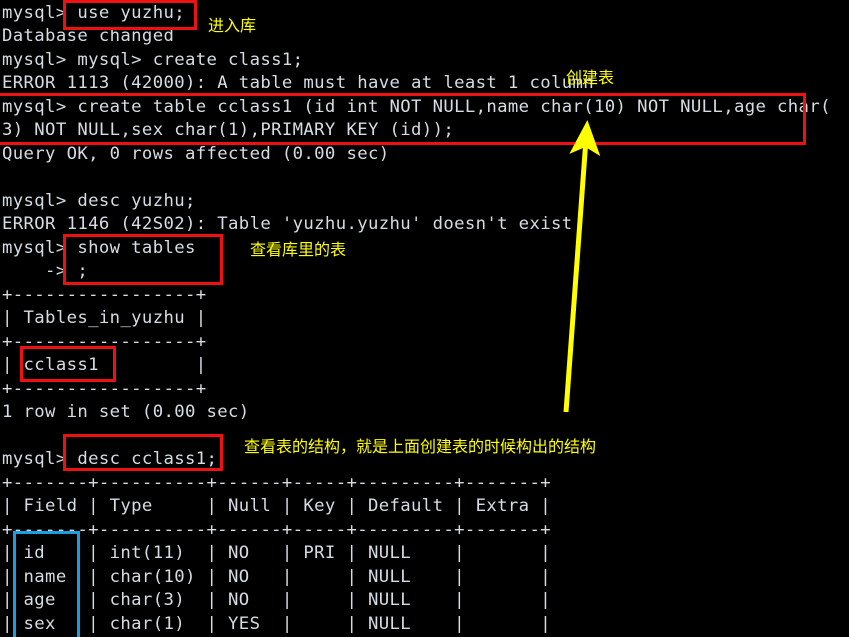  What do you see at coordinates (196, 154) in the screenshot?
I see `terminal-line: Query OK, 0 rows affected (0.00 sec)` at bounding box center [196, 154].